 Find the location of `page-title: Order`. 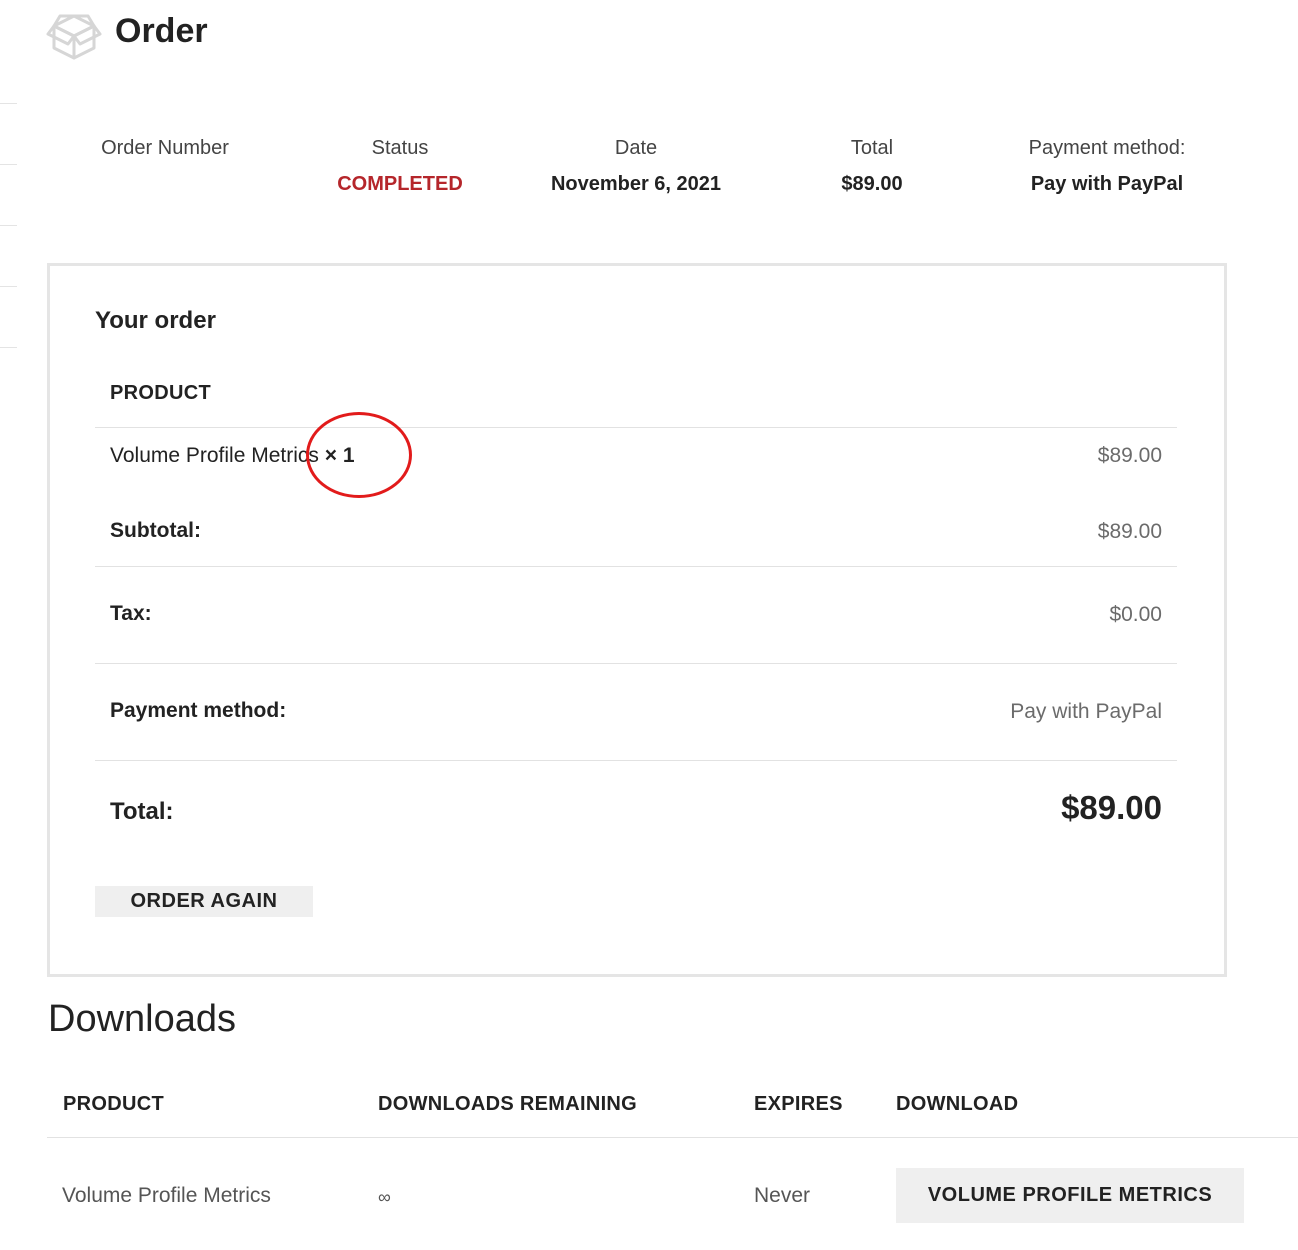

page-title: Order is located at coordinates (161, 31).